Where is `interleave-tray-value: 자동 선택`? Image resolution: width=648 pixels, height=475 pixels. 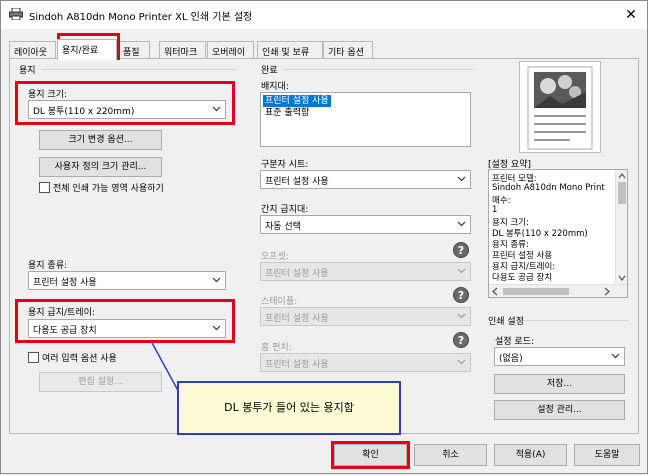
interleave-tray-value: 자동 선택 is located at coordinates (283, 227).